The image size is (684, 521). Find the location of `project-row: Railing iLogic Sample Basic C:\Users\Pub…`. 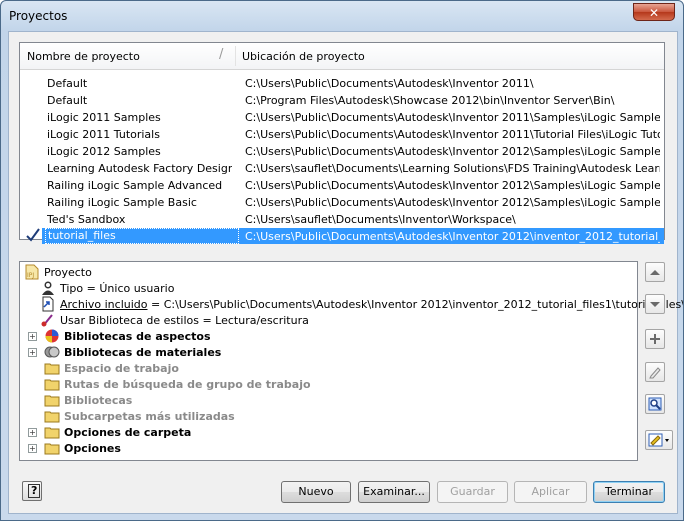

project-row: Railing iLogic Sample Basic C:\Users\Pub… is located at coordinates (342, 202).